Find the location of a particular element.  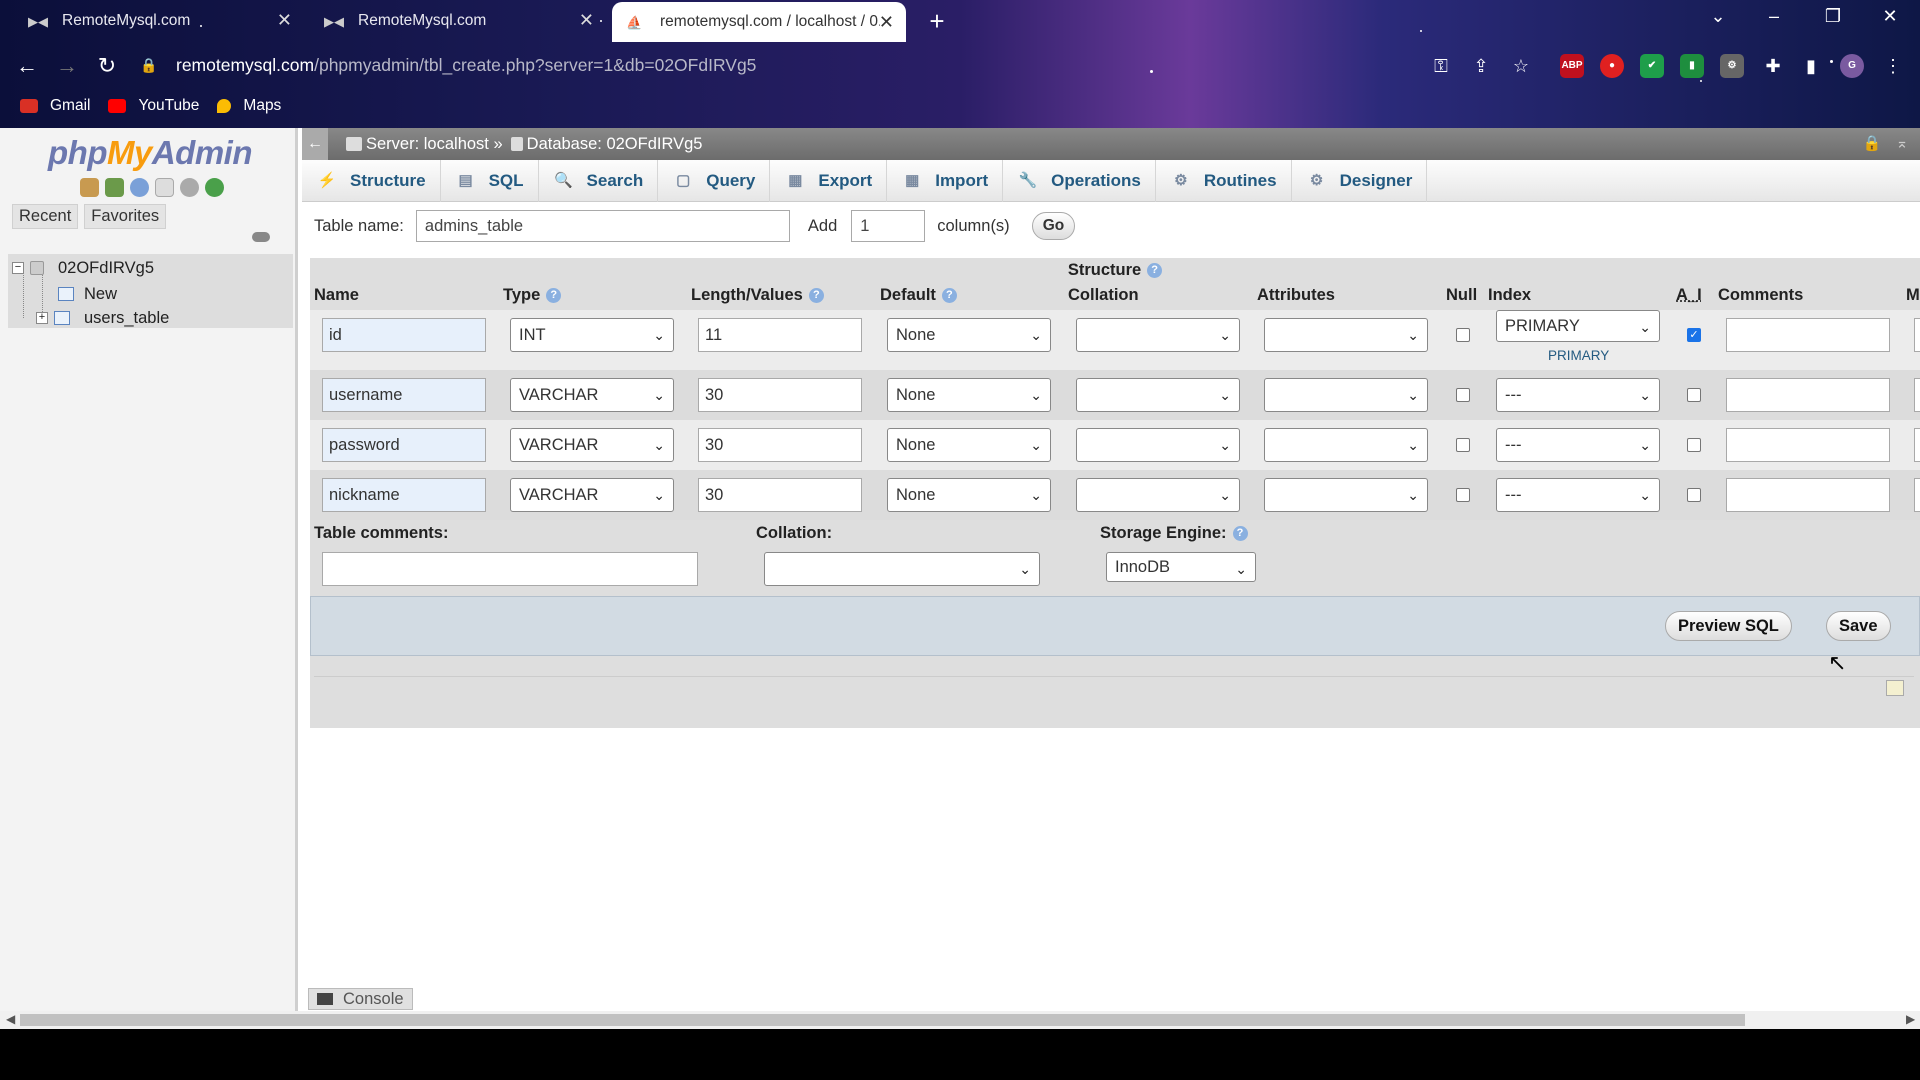

sidebar-tab-favorites: Favorites is located at coordinates (125, 216).